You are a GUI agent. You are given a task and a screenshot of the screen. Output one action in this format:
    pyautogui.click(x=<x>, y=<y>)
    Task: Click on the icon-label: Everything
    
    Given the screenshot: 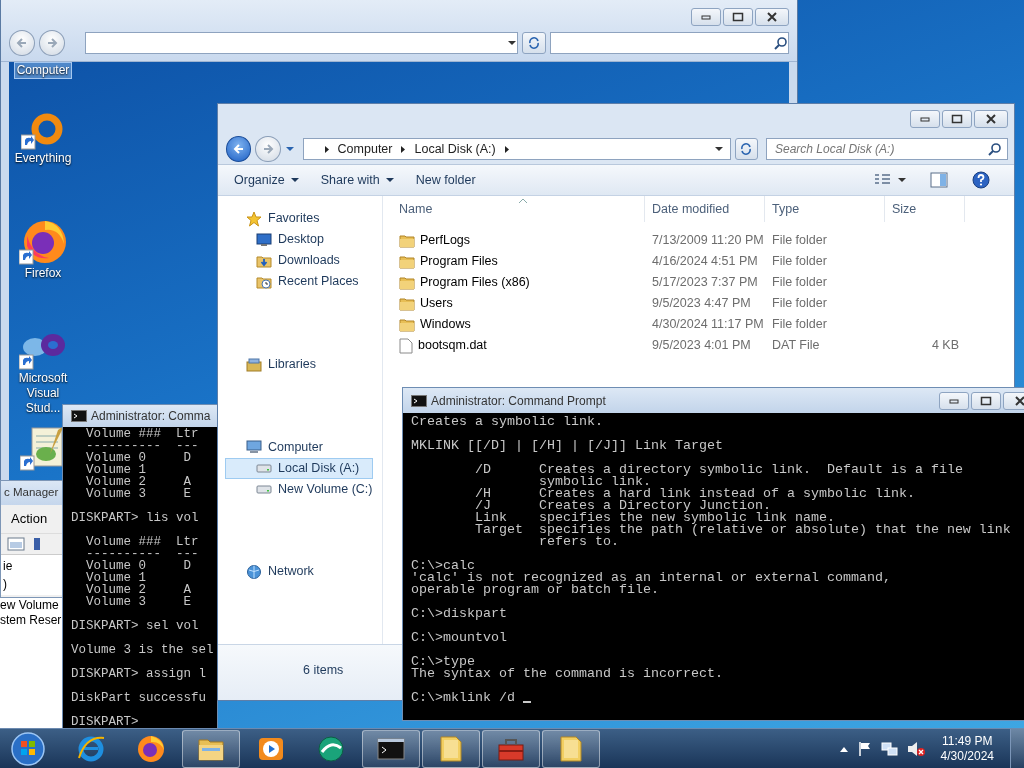 What is the action you would take?
    pyautogui.click(x=43, y=158)
    